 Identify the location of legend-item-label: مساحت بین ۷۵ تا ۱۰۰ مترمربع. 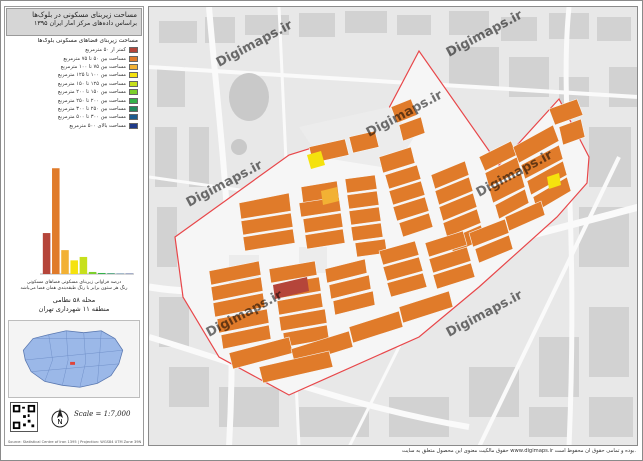
(93, 66).